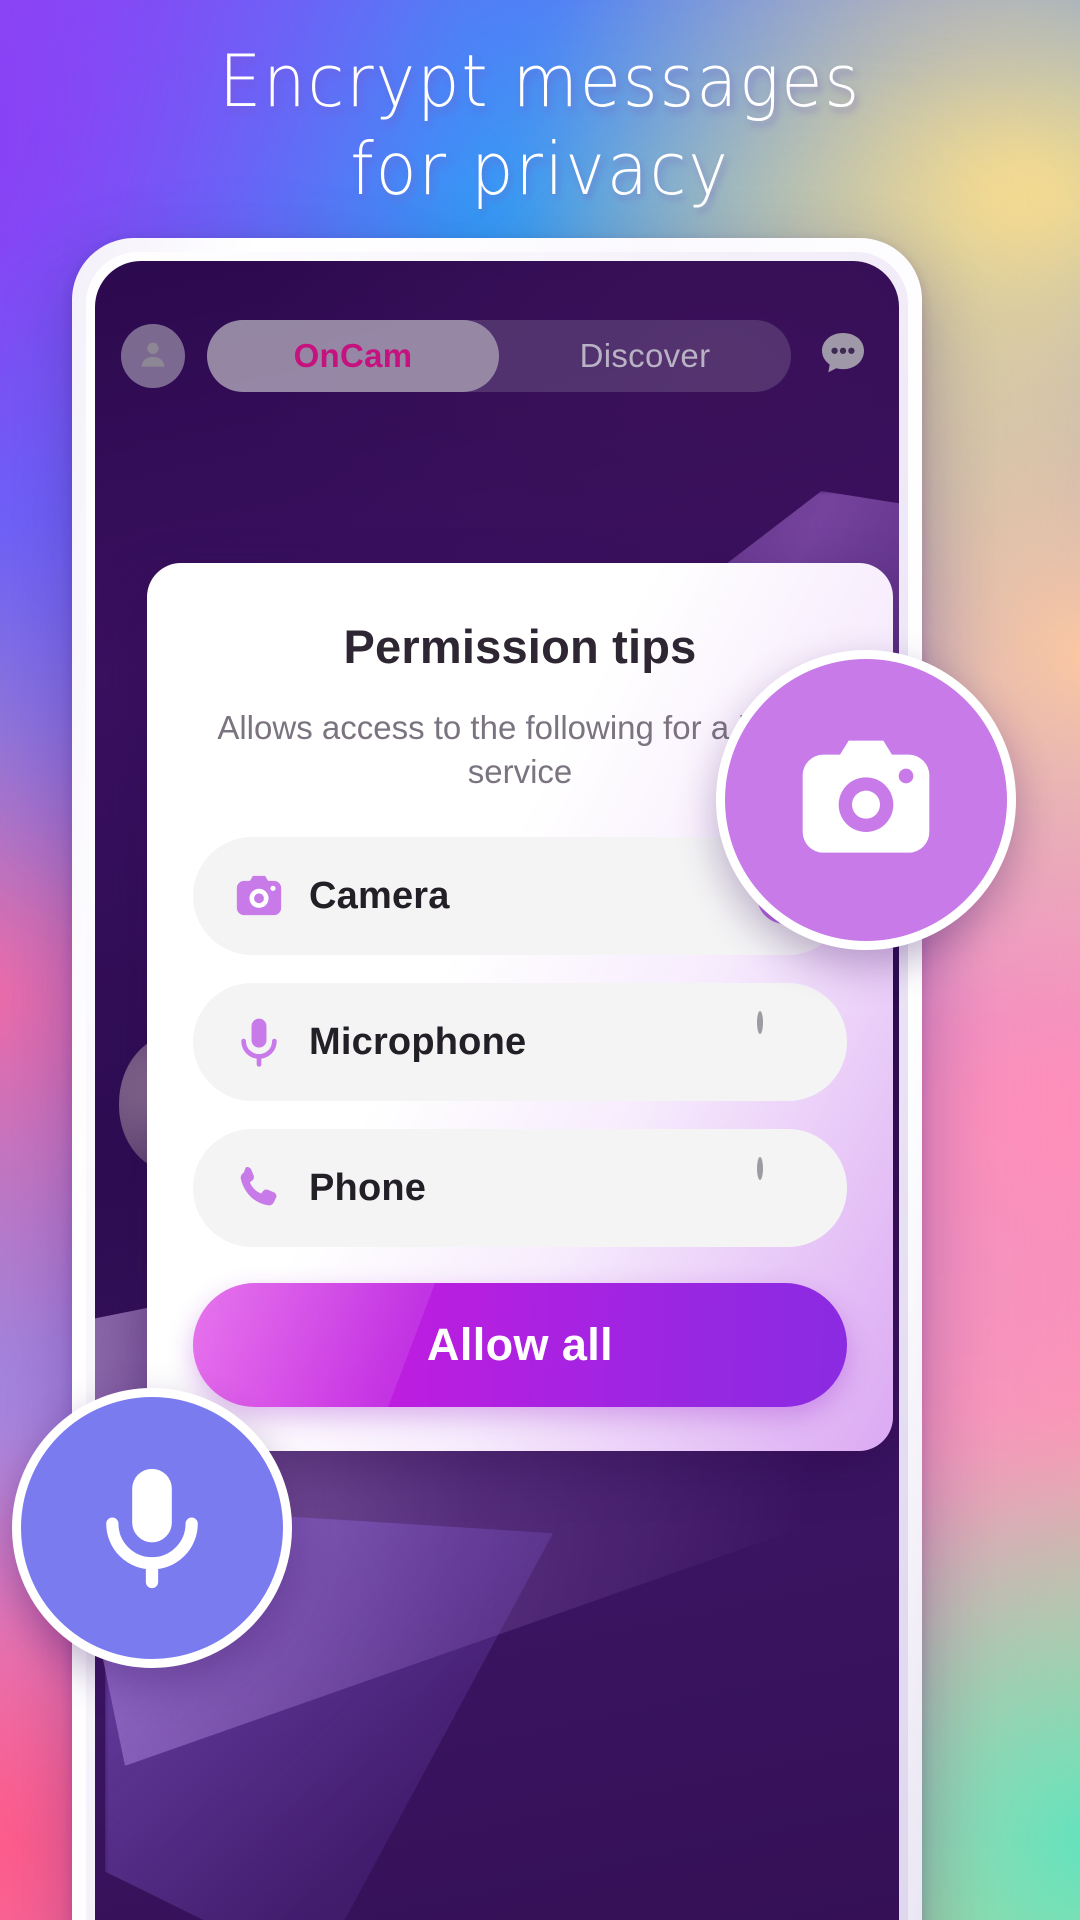  I want to click on permission-row-microphone: Microphone, so click(520, 1042).